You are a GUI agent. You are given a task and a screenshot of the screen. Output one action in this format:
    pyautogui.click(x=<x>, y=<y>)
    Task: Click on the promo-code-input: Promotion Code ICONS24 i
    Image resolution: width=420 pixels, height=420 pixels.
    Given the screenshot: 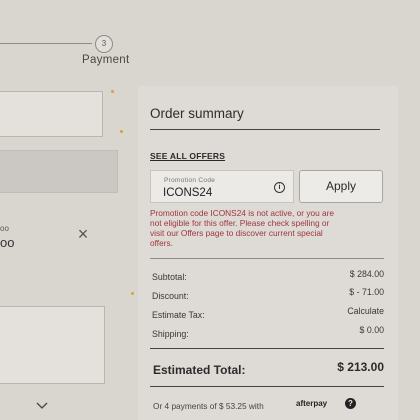 What is the action you would take?
    pyautogui.click(x=222, y=186)
    